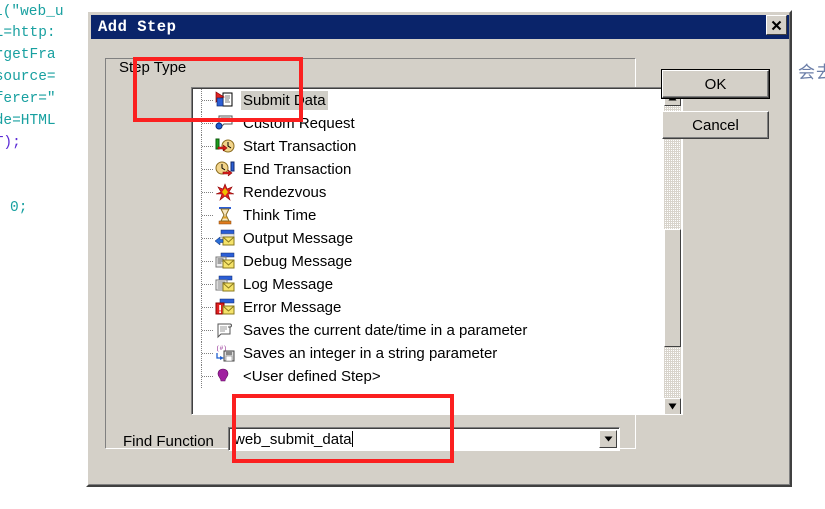 The image size is (825, 509). Describe the element at coordinates (420, 284) in the screenshot. I see `list-item: Log Message` at that location.